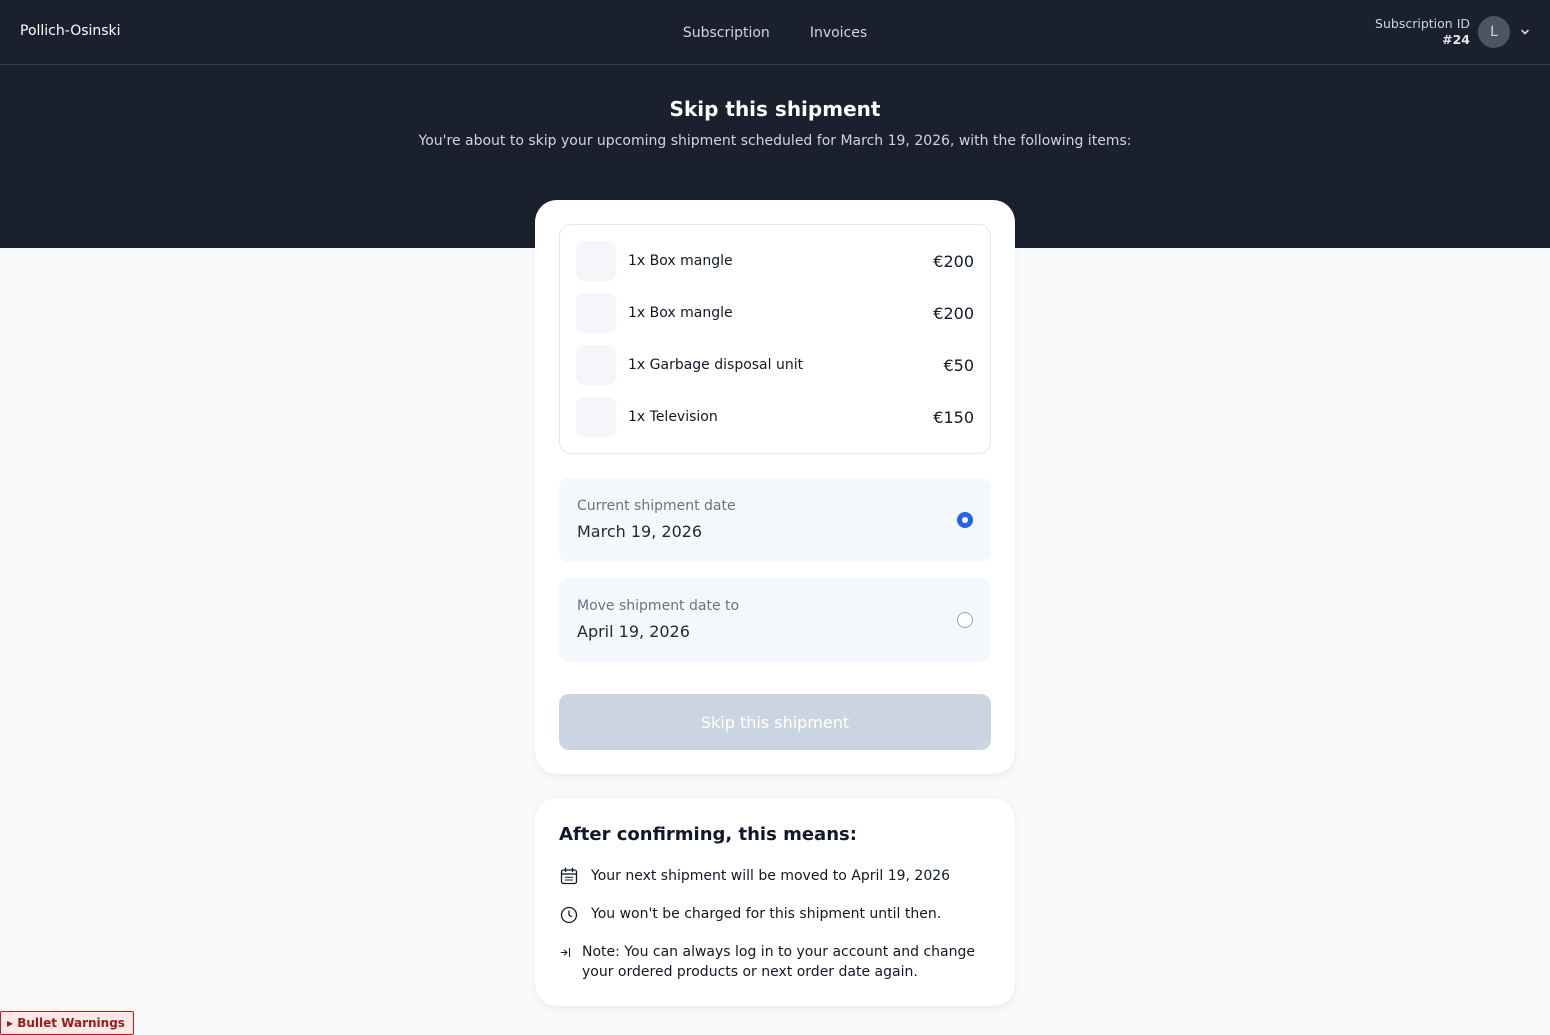 The image size is (1550, 1035). I want to click on page-title: Skip this shipment, so click(775, 109).